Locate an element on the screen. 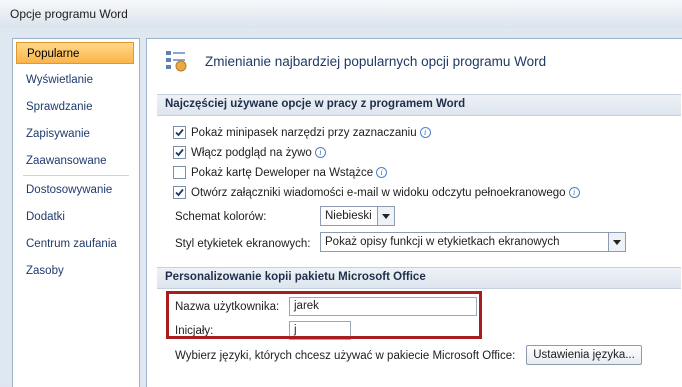  sidebar-item-wyswietlanie: Wyświetlanie is located at coordinates (75, 80).